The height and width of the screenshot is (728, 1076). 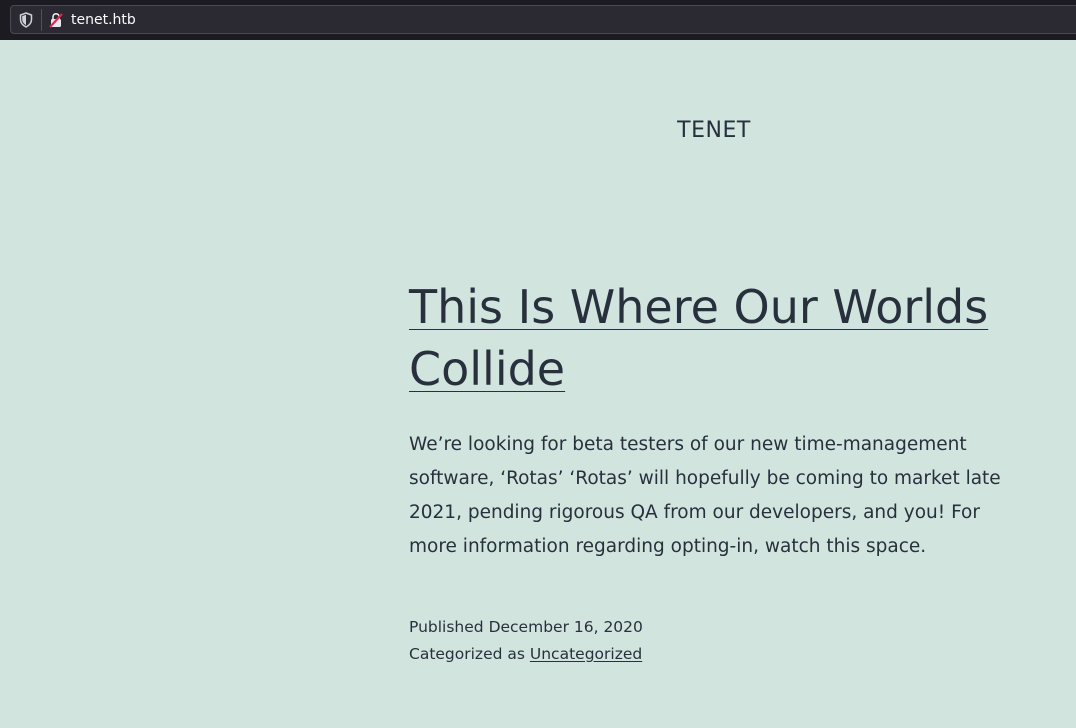 I want to click on browser-toolbar: tenet.htb, so click(x=538, y=20).